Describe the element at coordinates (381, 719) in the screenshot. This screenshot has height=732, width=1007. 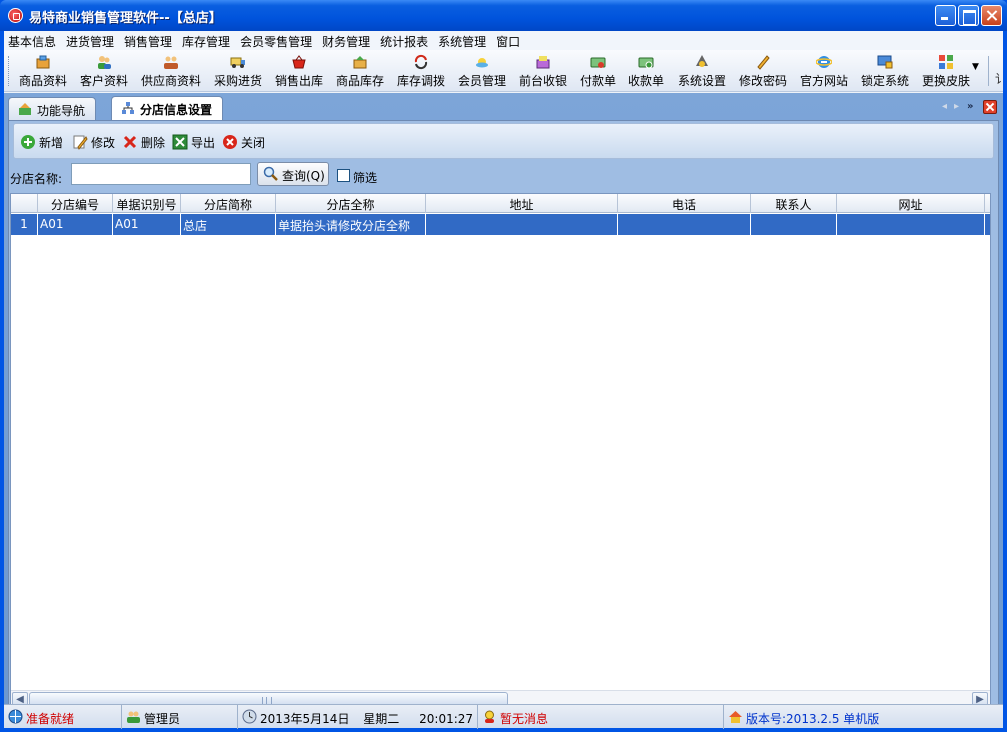
I see `status-weekday: 星期二` at that location.